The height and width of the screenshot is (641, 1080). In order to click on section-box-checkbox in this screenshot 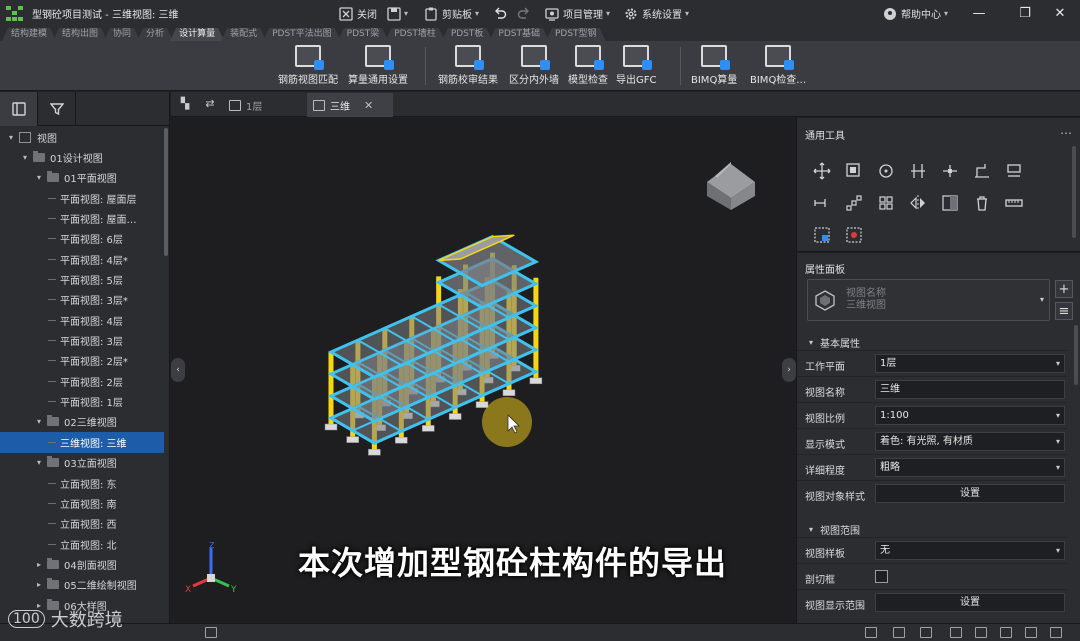, I will do `click(881, 576)`.